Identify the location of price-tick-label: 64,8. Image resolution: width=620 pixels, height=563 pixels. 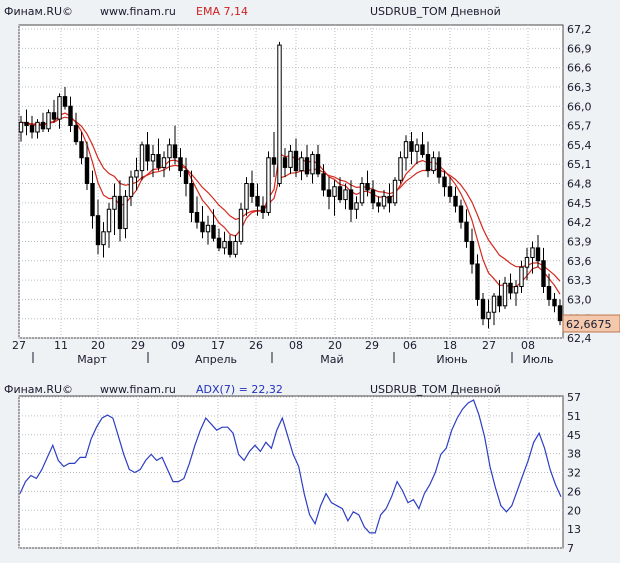
(579, 184).